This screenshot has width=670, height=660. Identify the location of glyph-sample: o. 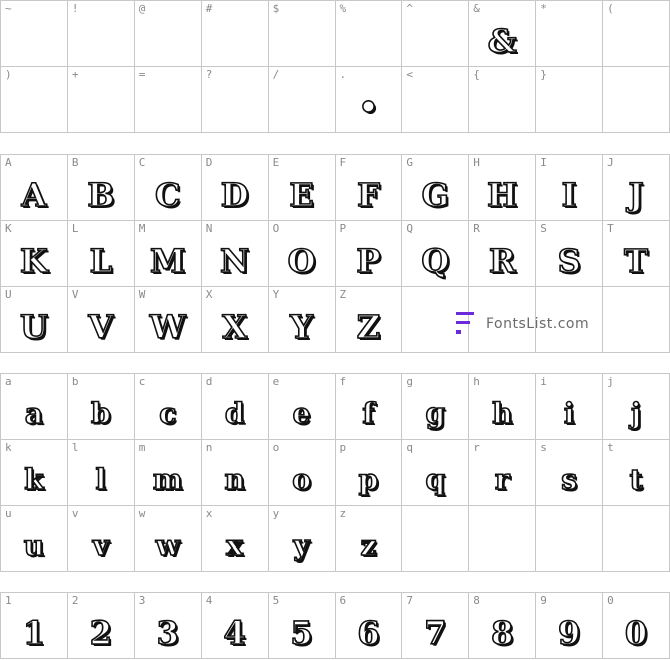
(301, 479).